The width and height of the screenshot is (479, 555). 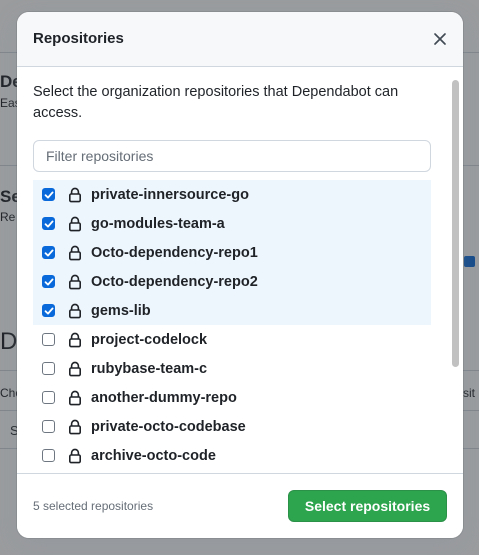 I want to click on selected-count: 5 selected repositories, so click(x=93, y=506).